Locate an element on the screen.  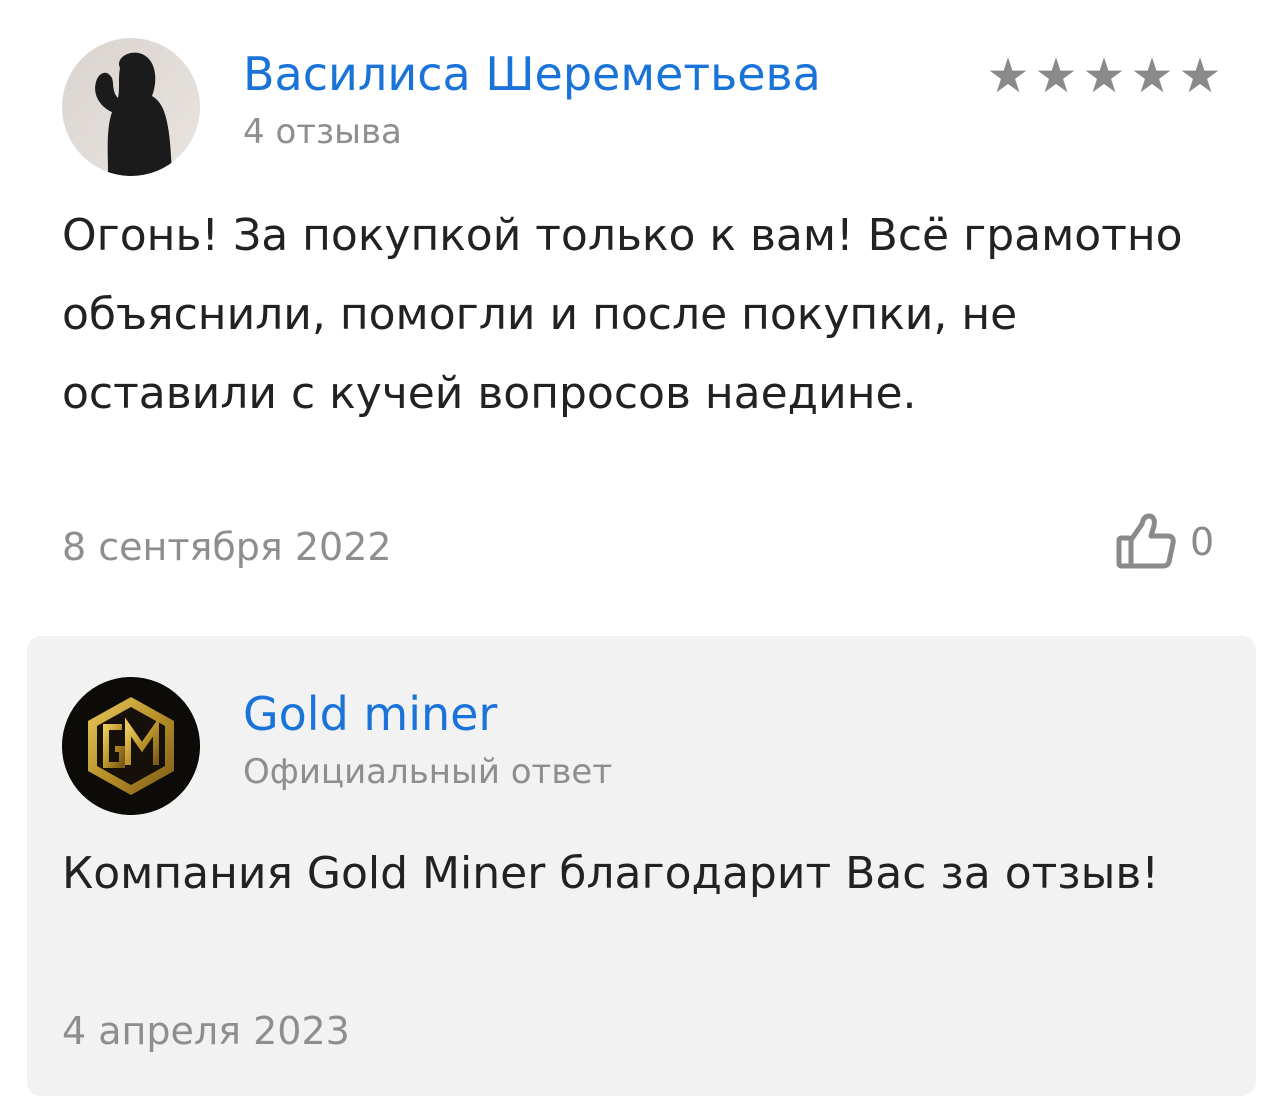
company-logo is located at coordinates (131, 746).